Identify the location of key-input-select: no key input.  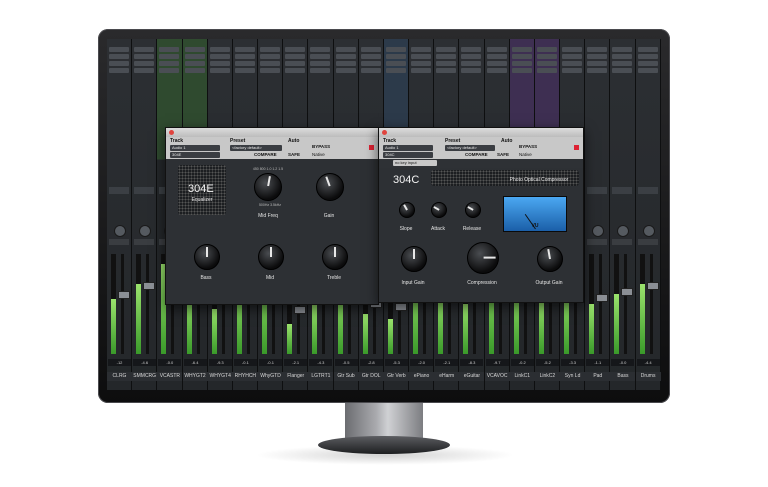
(415, 163).